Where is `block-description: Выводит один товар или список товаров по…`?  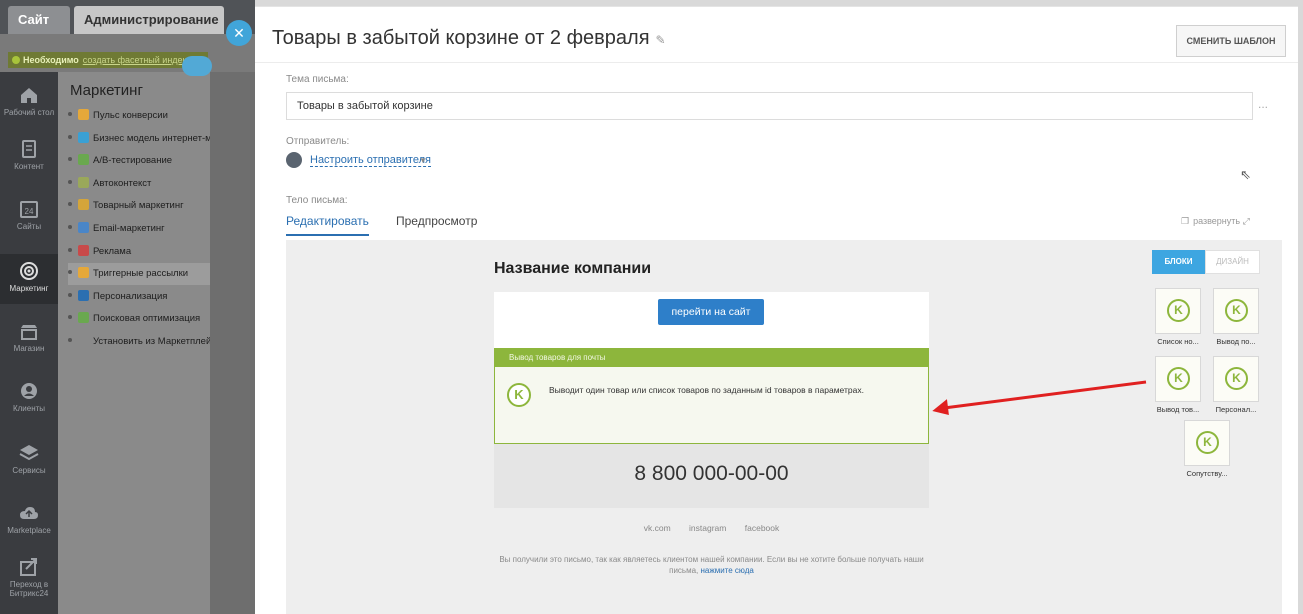
block-description: Выводит один товар или список товаров по… is located at coordinates (706, 390).